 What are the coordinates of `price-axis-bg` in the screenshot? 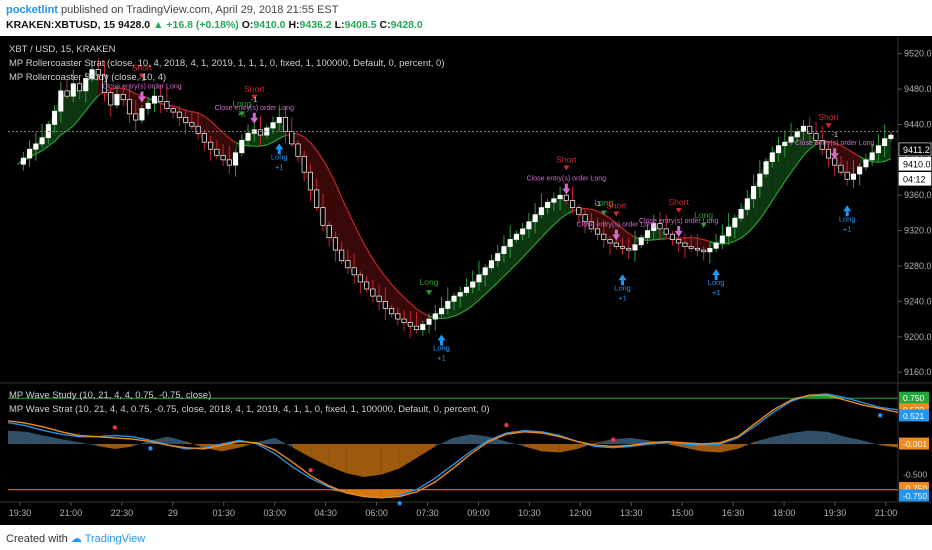 It's located at (915, 280).